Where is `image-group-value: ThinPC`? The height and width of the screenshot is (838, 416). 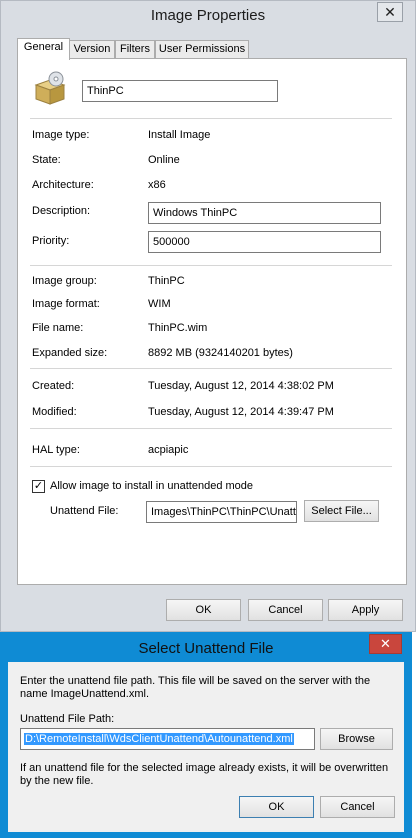
image-group-value: ThinPC is located at coordinates (166, 281).